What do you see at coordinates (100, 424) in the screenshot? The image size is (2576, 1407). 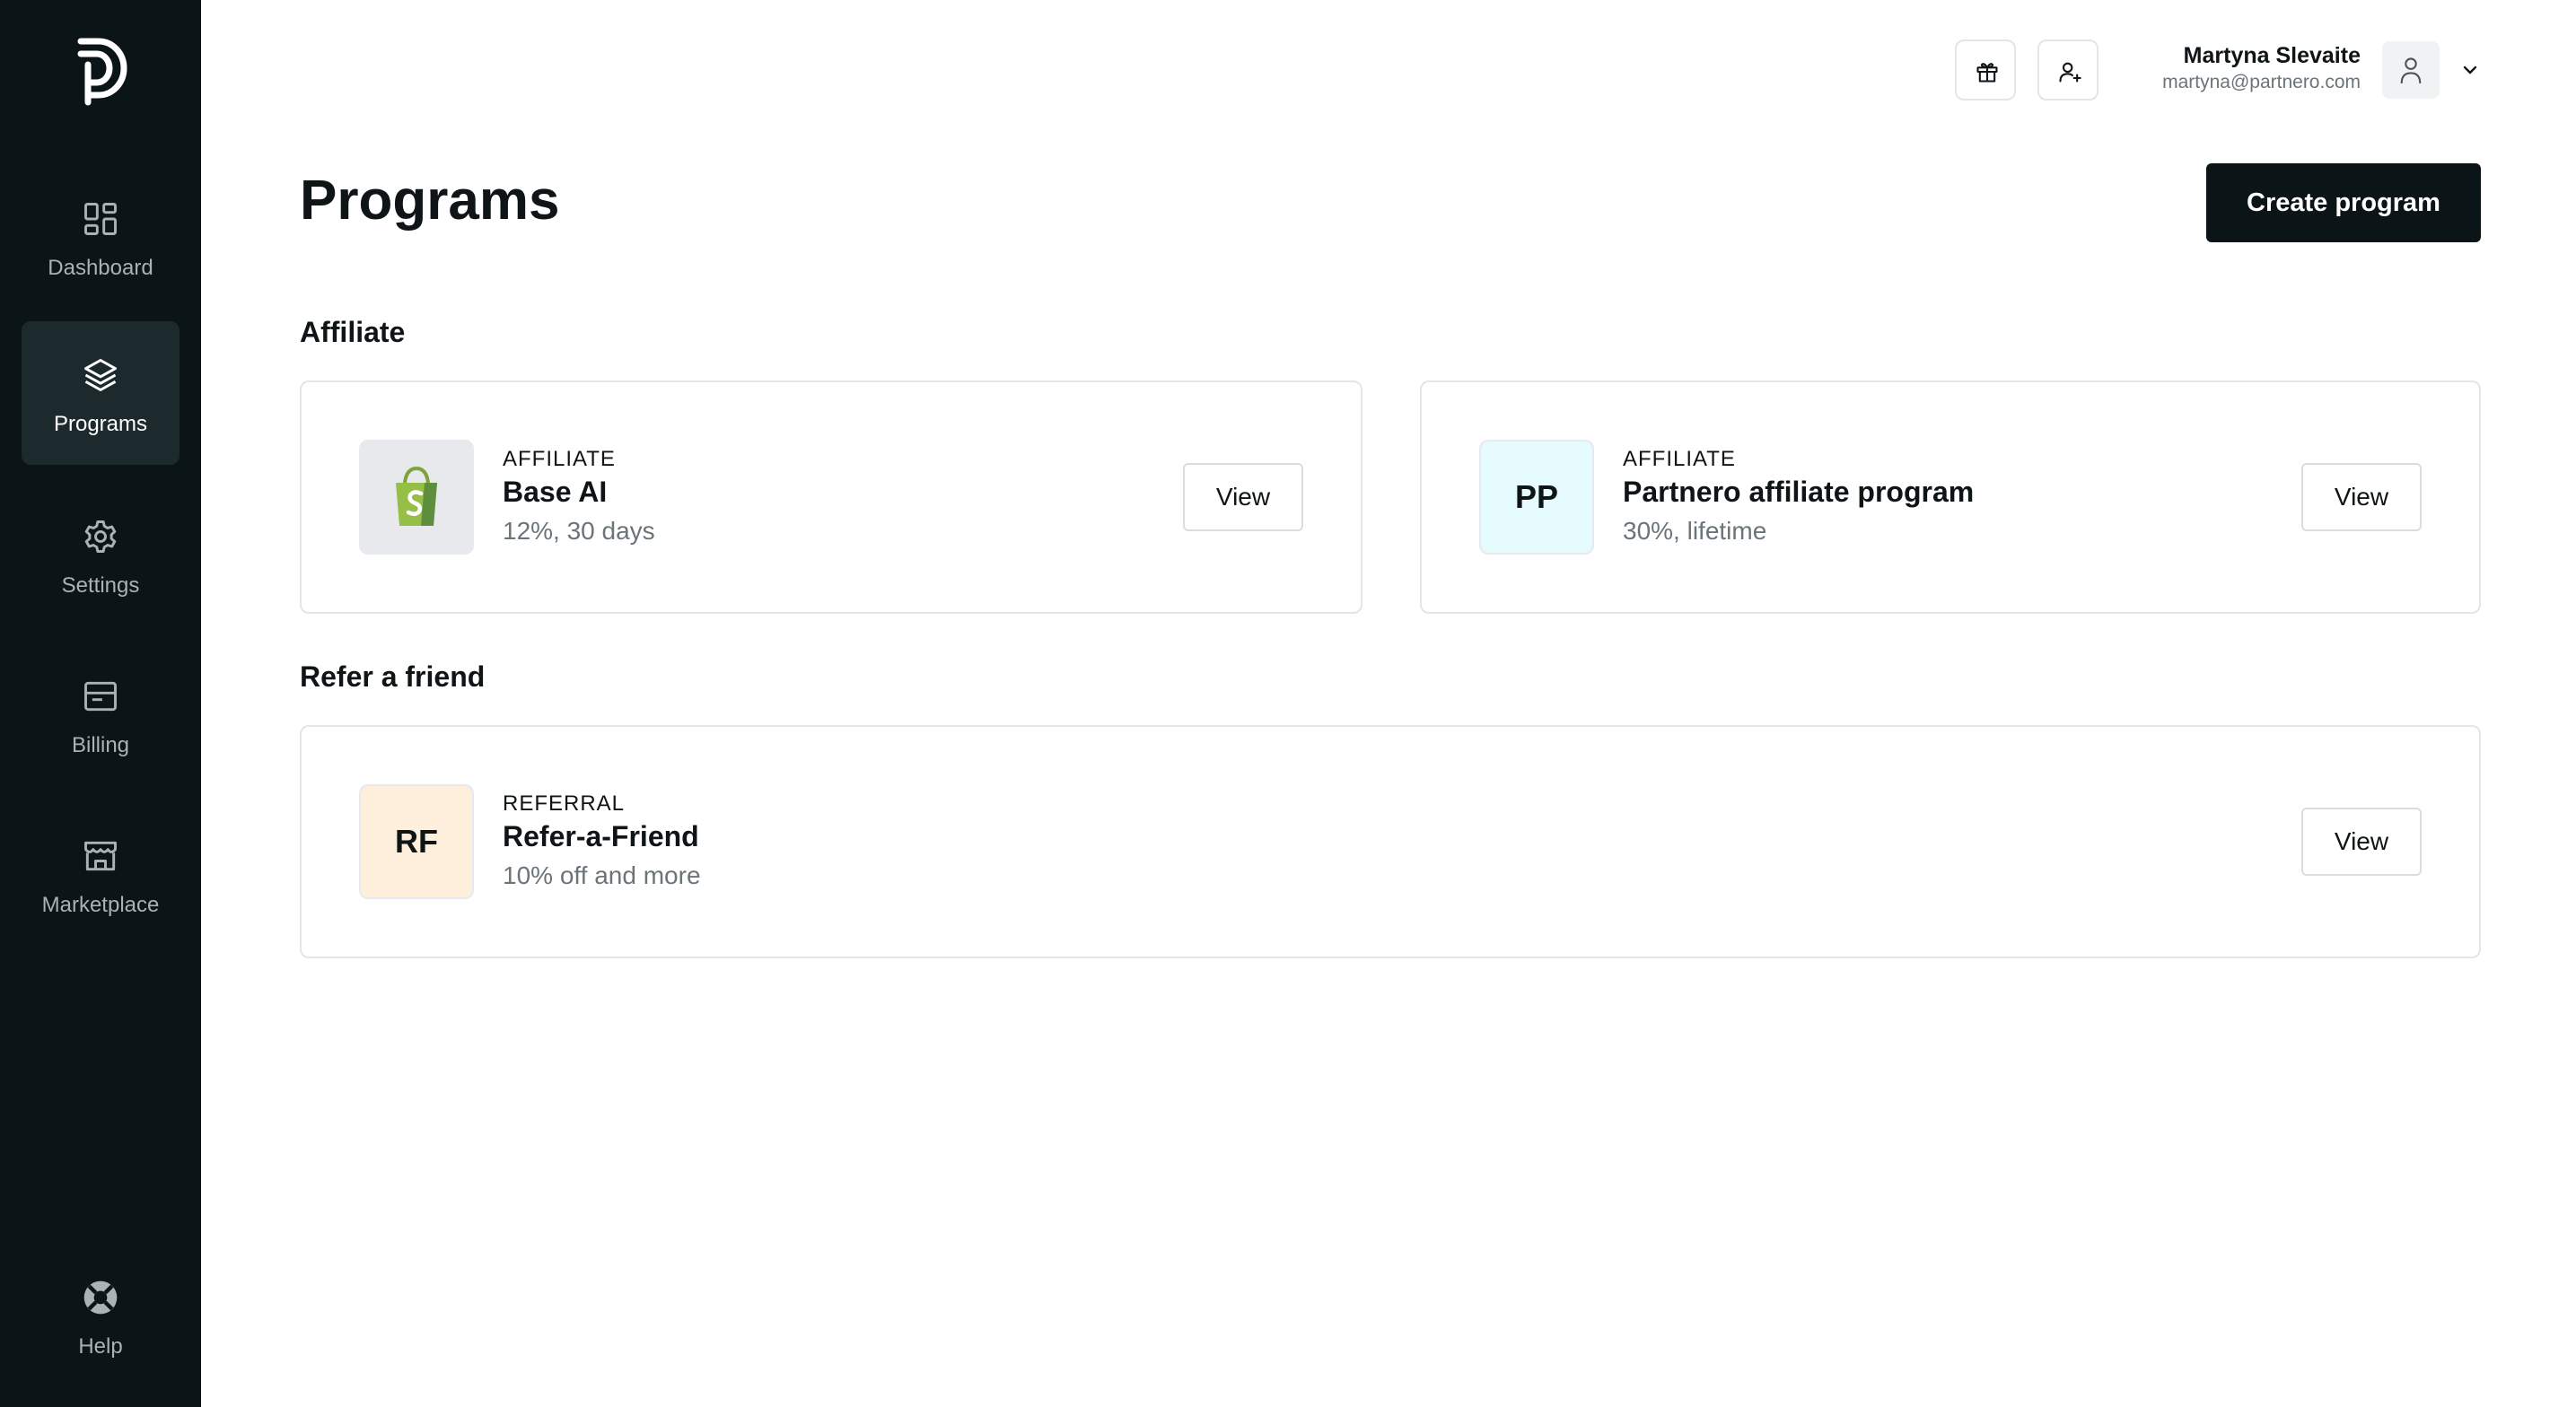 I see `sidebar-item-label: Programs` at bounding box center [100, 424].